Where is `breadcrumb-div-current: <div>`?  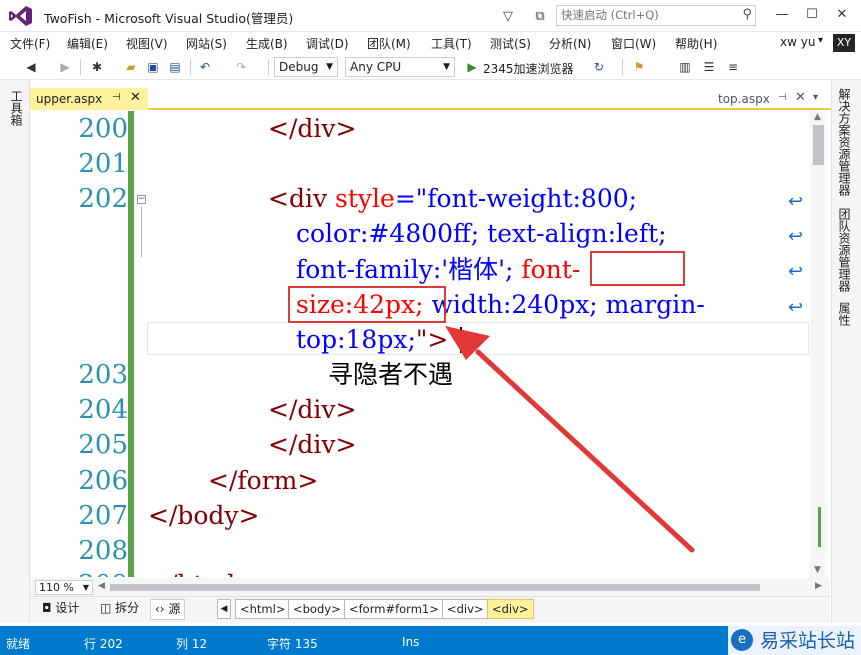 breadcrumb-div-current: <div> is located at coordinates (510, 609).